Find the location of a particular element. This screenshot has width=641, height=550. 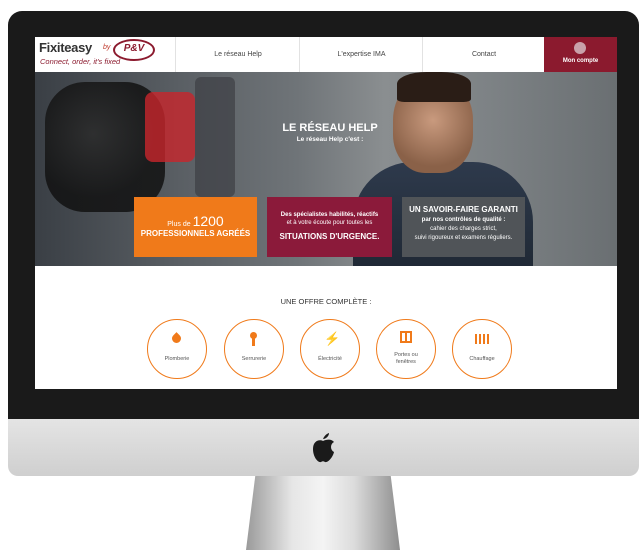

nav-item-expertise-ima: L'expertise IMA is located at coordinates (361, 54).